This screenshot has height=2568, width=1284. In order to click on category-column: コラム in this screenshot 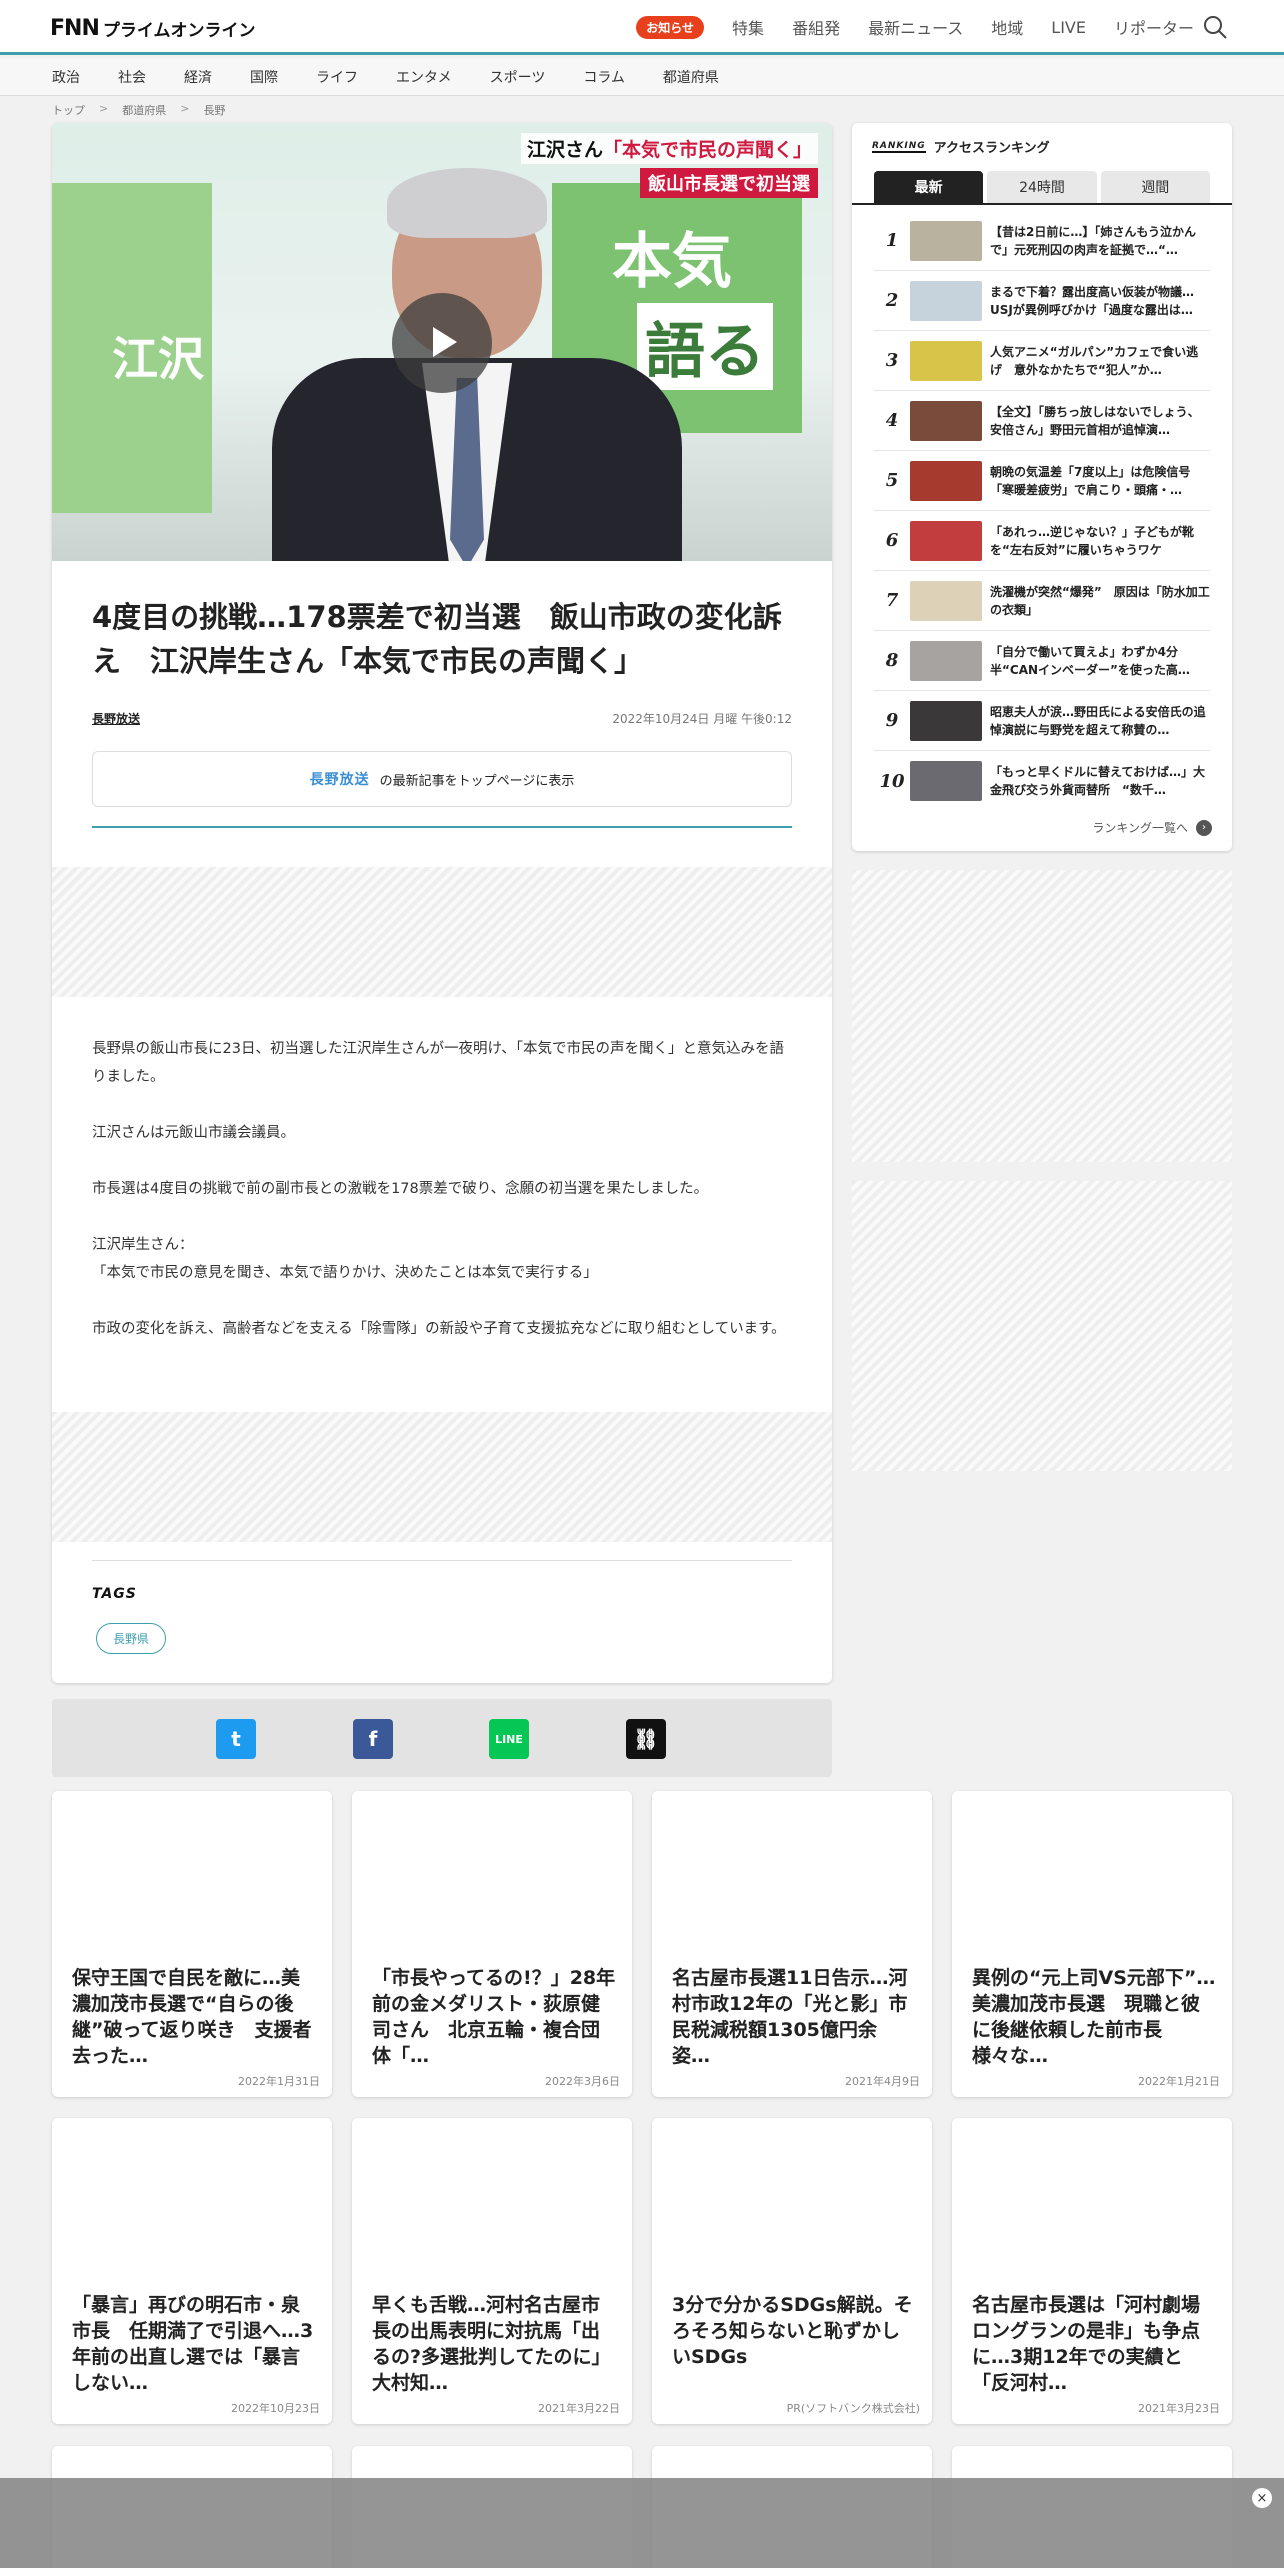, I will do `click(604, 77)`.